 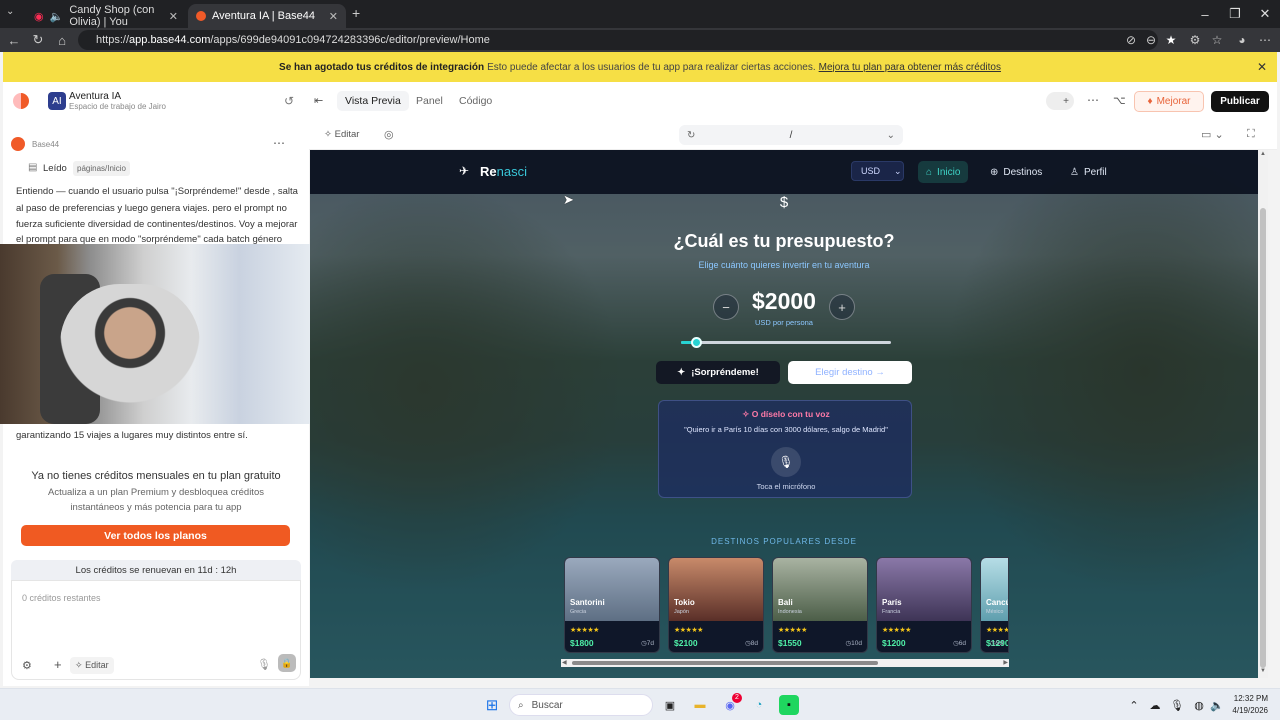 What do you see at coordinates (850, 372) in the screenshot?
I see `choose-destination-button: Elegir destino →` at bounding box center [850, 372].